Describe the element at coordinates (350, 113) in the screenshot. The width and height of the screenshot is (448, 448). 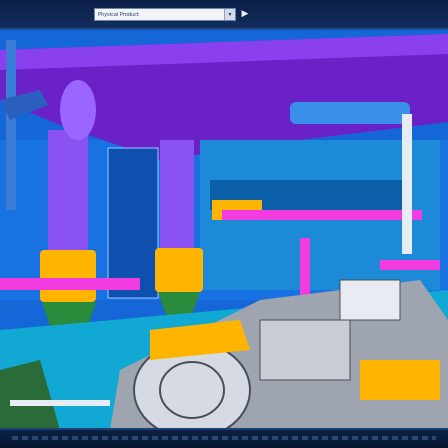
I see `ceiling-light-fixture` at that location.